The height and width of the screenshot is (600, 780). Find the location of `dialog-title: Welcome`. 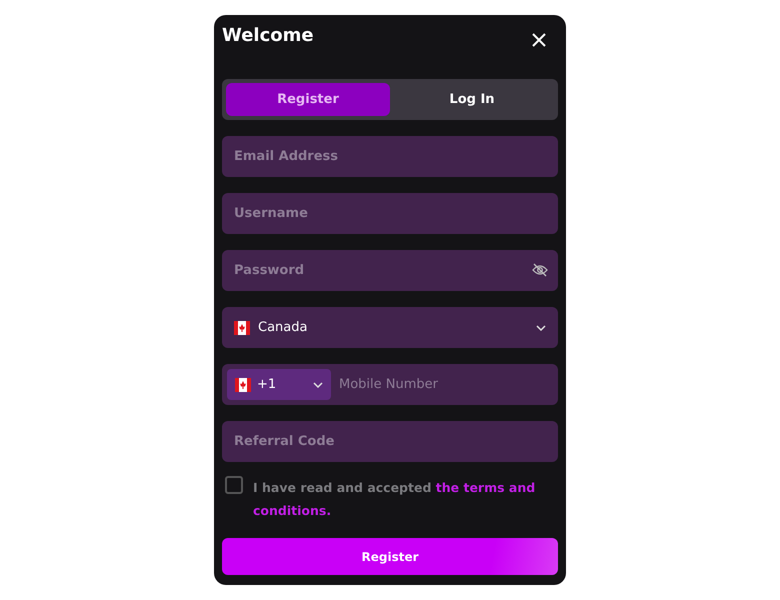

dialog-title: Welcome is located at coordinates (268, 35).